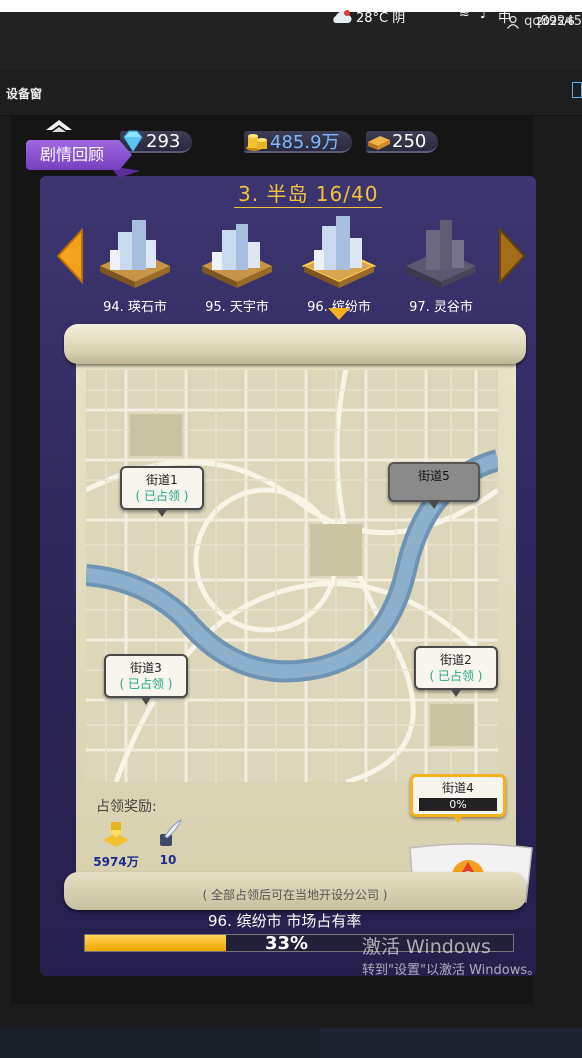 Image resolution: width=582 pixels, height=1058 pixels. Describe the element at coordinates (24, 94) in the screenshot. I see `device-panel-title: 设备窗` at that location.